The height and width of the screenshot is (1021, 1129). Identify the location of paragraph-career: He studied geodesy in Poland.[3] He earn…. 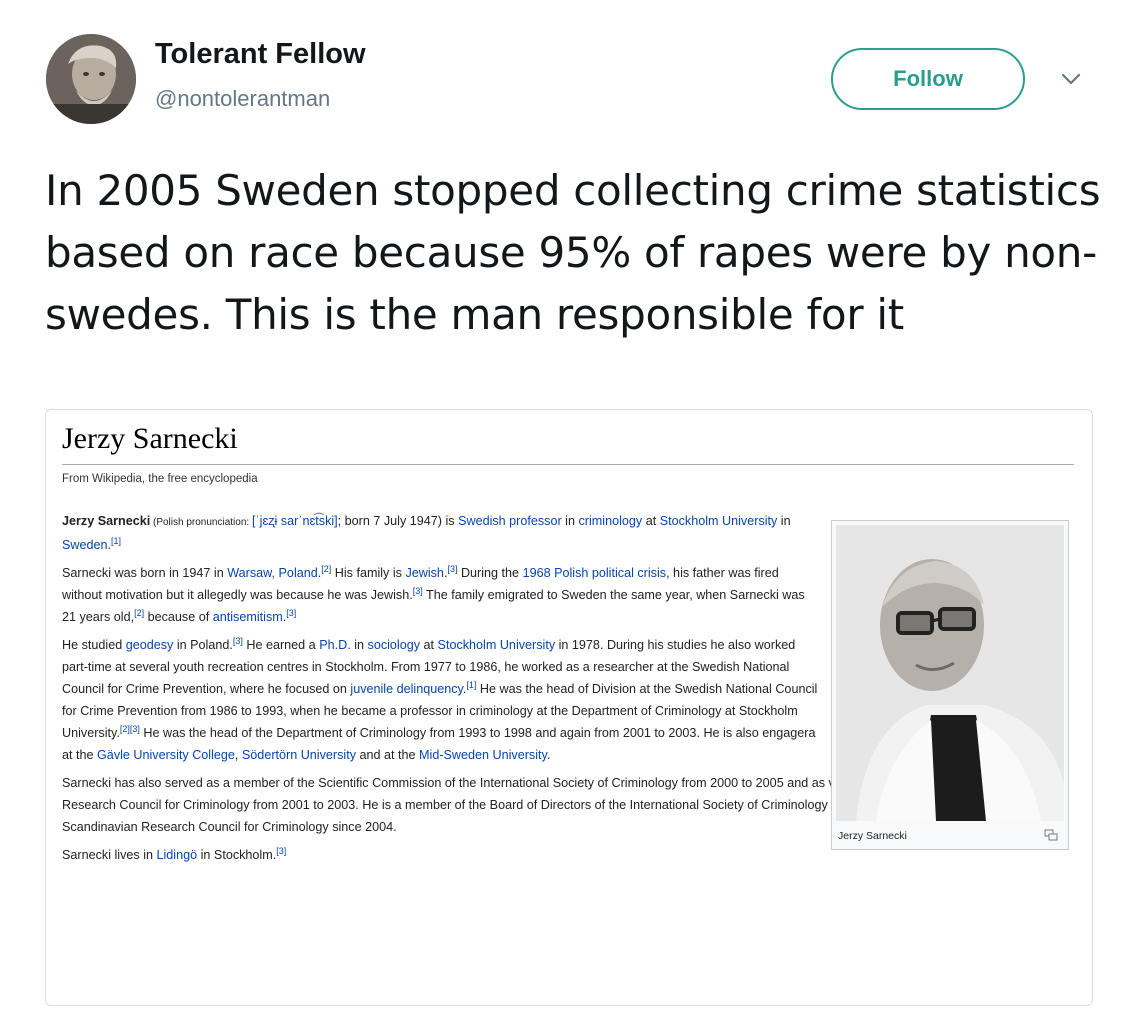
(440, 700).